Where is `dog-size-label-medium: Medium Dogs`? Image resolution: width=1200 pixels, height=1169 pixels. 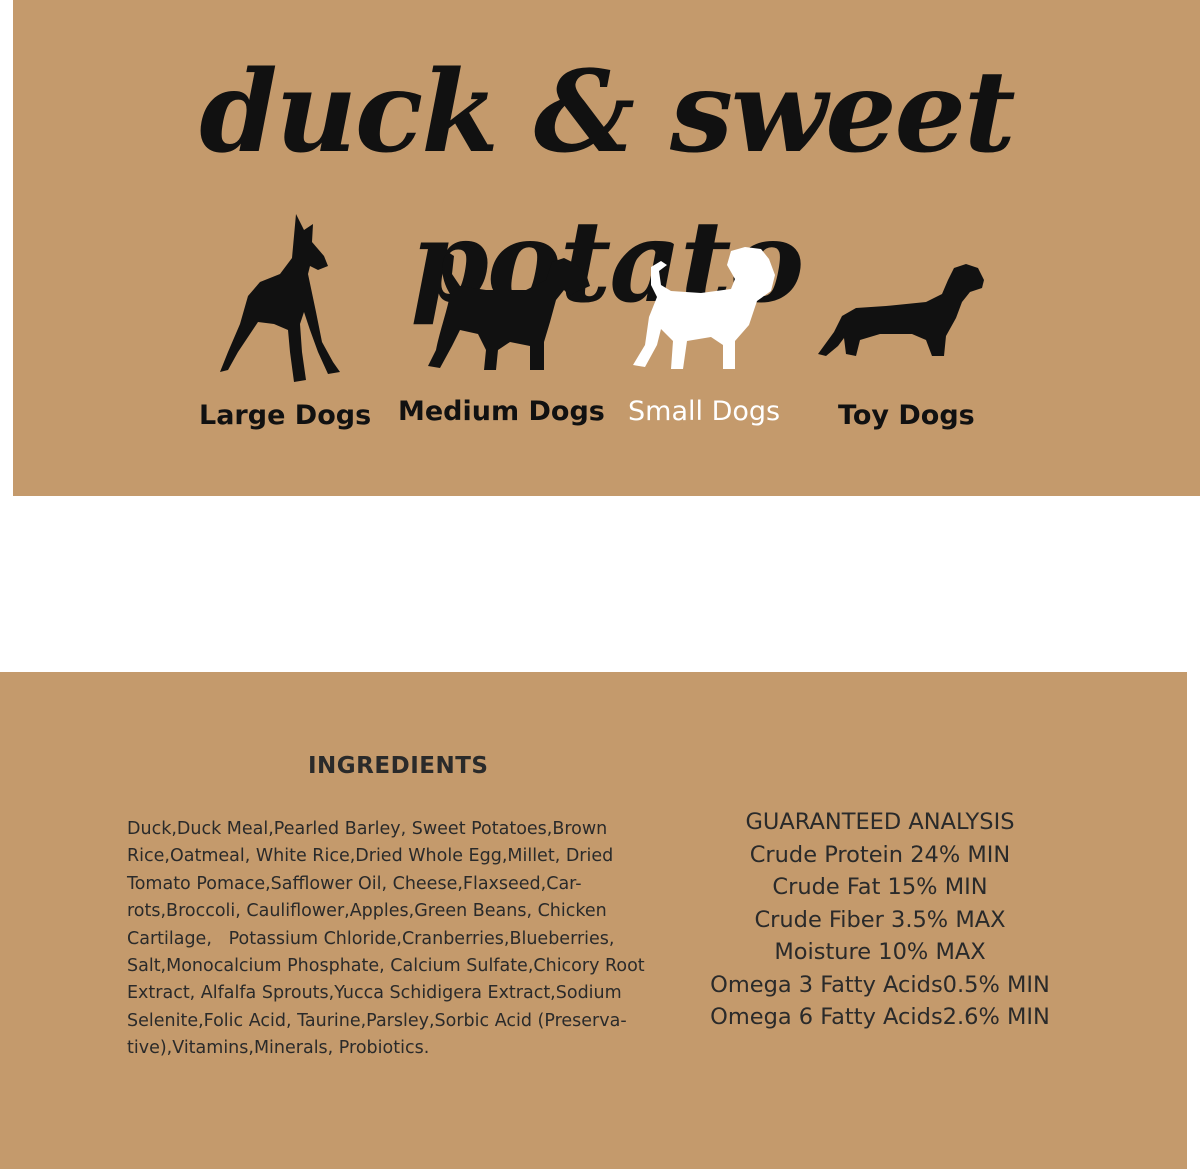
dog-size-label-medium: Medium Dogs is located at coordinates (501, 411).